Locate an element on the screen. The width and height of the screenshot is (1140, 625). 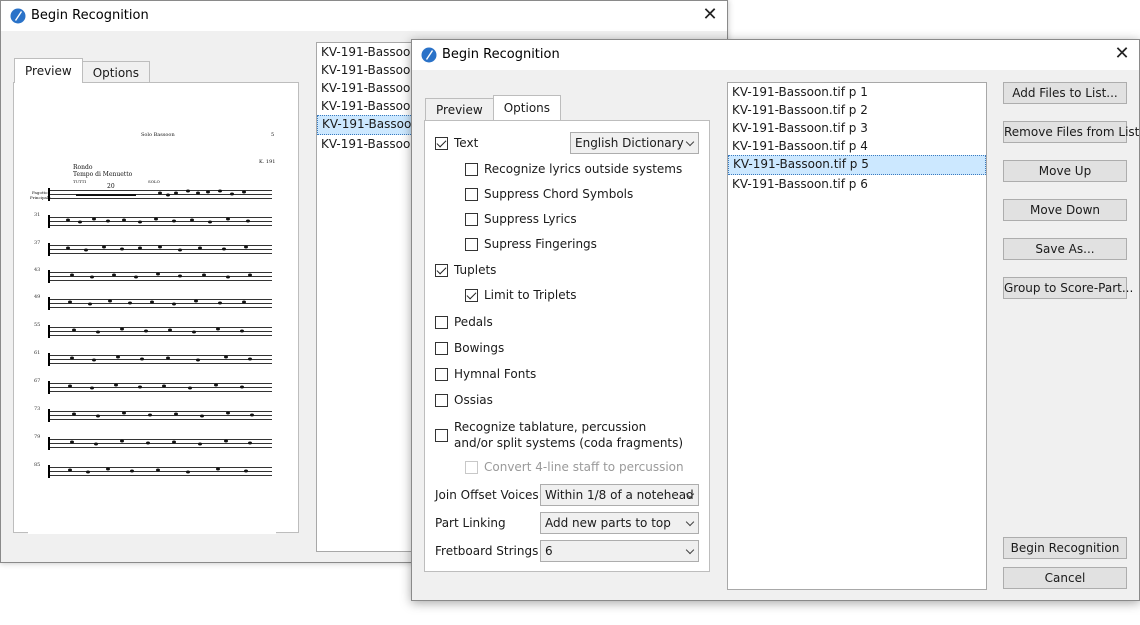
move-up-button: Move Up is located at coordinates (1065, 171).